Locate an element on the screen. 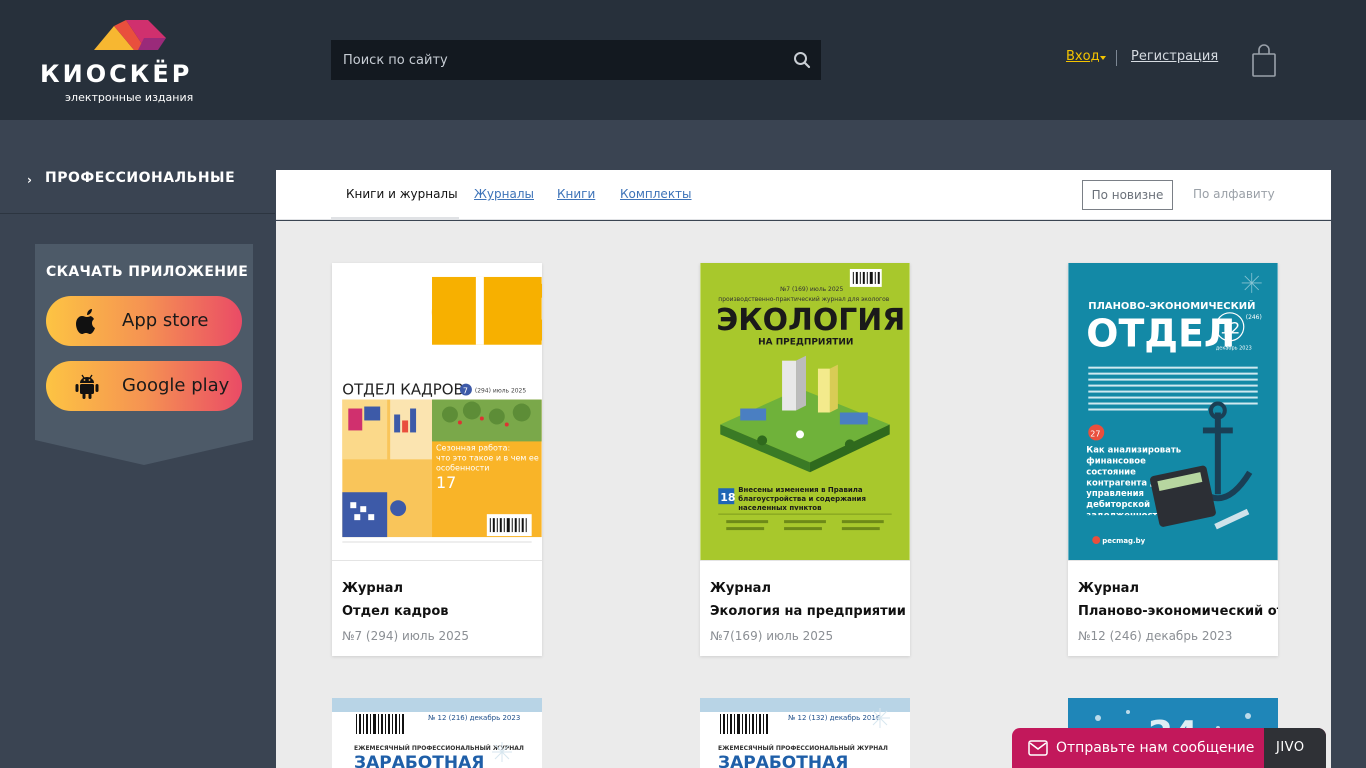 Image resolution: width=1366 pixels, height=768 pixels. cover-image-otdel-kadrov: ОК ОТДЕЛ КАДРОВ 7 (294) июль 2025 is located at coordinates (437, 412).